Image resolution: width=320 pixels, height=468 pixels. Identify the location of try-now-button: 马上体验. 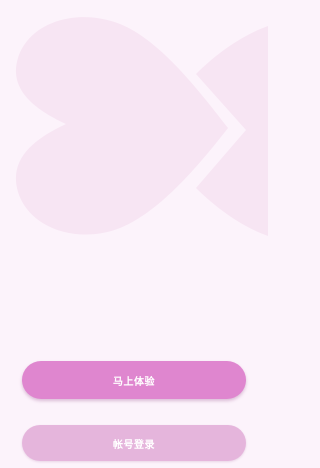
(134, 380).